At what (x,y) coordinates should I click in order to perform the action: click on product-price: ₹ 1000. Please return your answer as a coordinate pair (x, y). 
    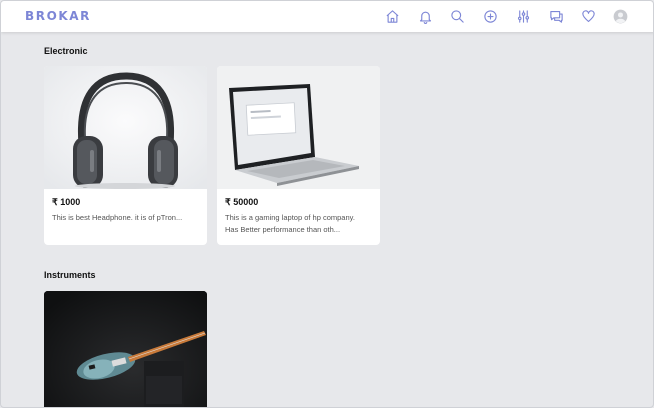
    Looking at the image, I should click on (66, 202).